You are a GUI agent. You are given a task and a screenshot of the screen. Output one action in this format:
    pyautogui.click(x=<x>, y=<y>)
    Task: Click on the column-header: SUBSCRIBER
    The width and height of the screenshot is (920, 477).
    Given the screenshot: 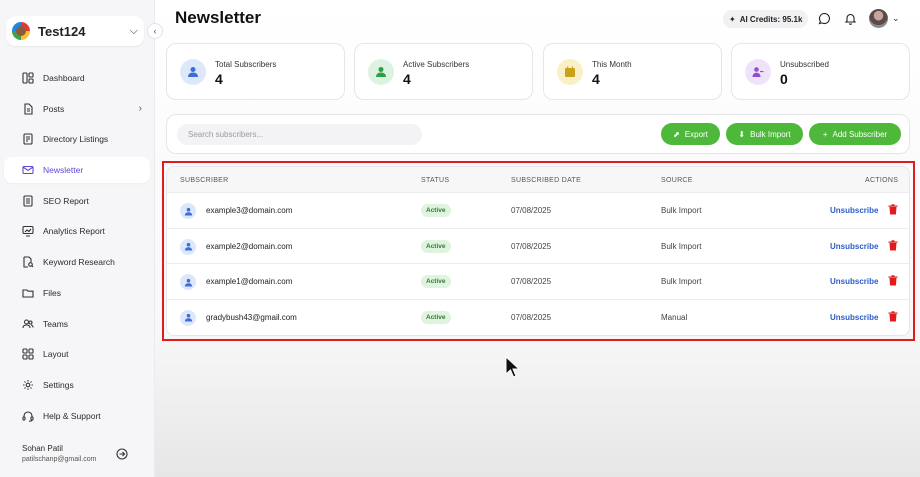 What is the action you would take?
    pyautogui.click(x=204, y=180)
    